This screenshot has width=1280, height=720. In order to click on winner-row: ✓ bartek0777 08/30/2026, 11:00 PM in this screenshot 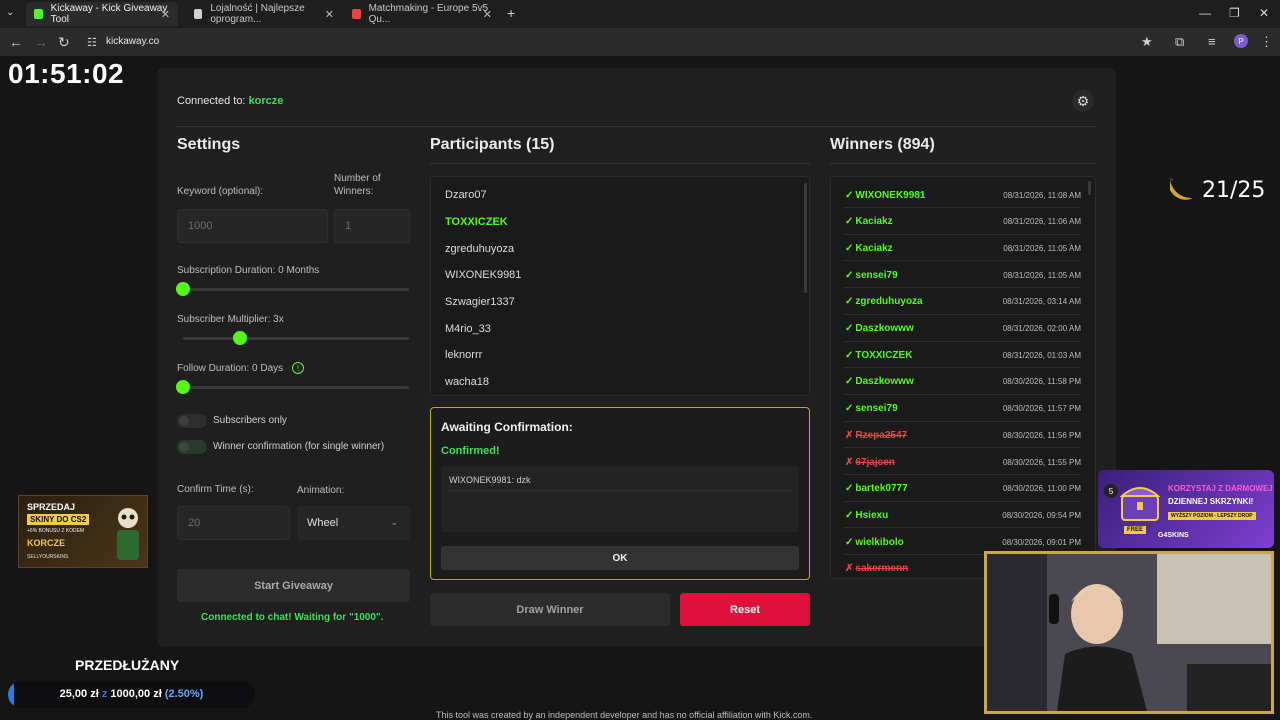, I will do `click(963, 489)`.